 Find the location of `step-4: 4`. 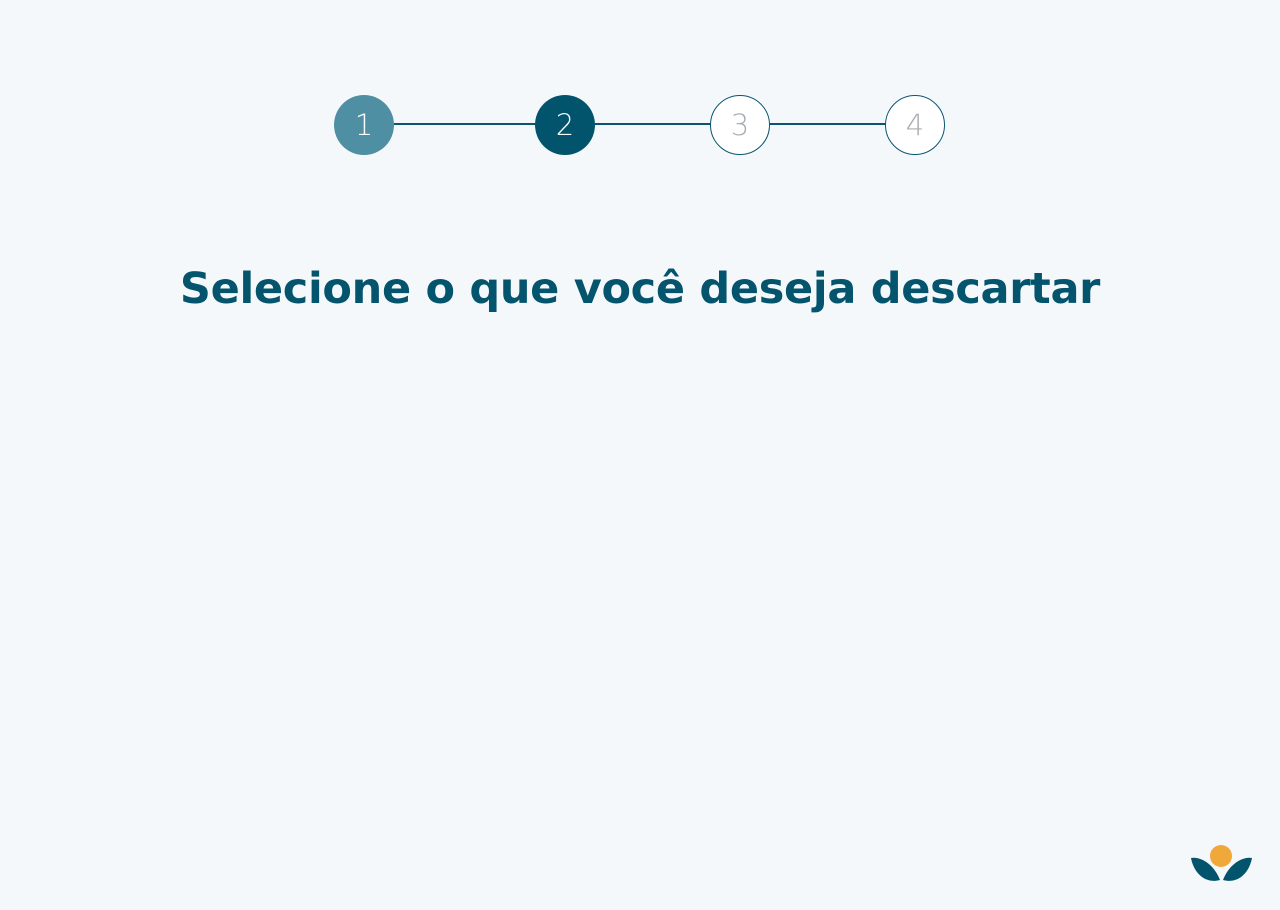

step-4: 4 is located at coordinates (915, 125).